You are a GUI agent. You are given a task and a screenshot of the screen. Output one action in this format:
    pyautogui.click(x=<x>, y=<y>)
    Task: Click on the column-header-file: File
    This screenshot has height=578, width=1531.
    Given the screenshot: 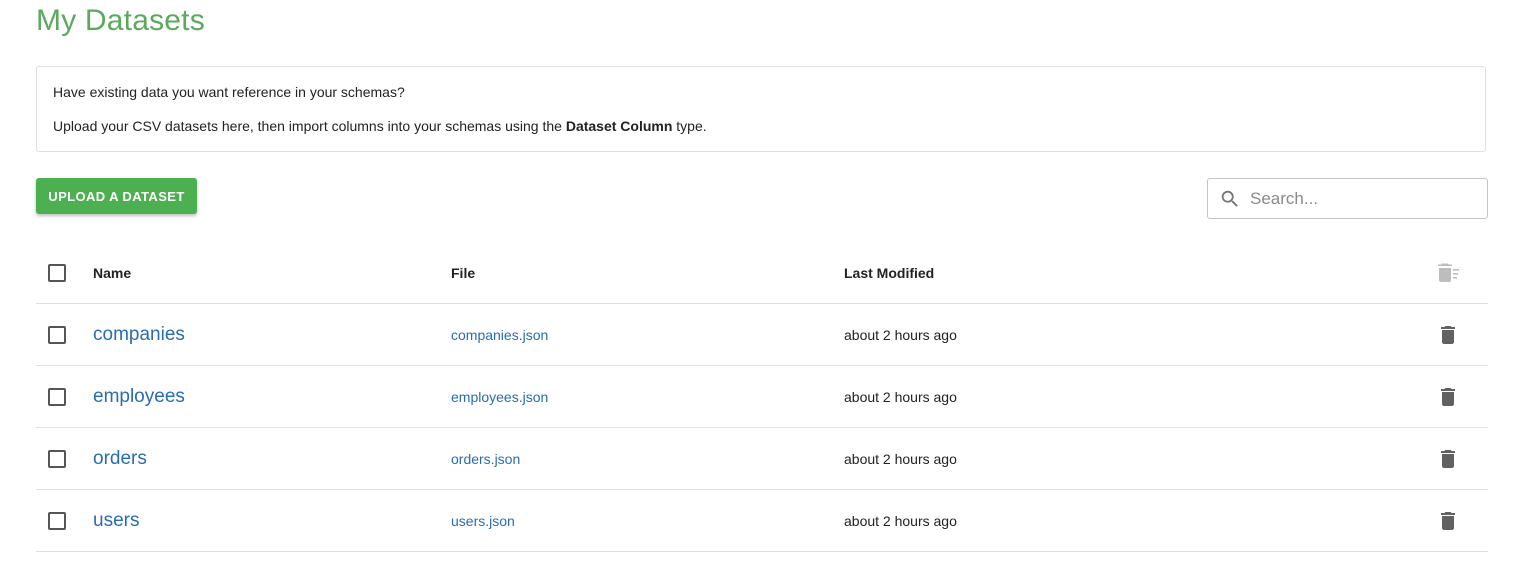 What is the action you would take?
    pyautogui.click(x=463, y=273)
    